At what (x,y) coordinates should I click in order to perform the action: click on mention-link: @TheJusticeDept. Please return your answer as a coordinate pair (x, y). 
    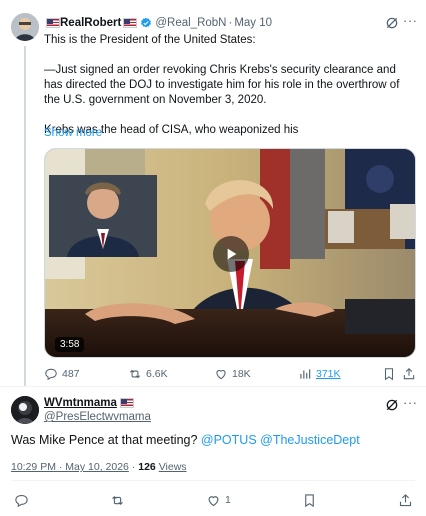
    Looking at the image, I should click on (310, 440).